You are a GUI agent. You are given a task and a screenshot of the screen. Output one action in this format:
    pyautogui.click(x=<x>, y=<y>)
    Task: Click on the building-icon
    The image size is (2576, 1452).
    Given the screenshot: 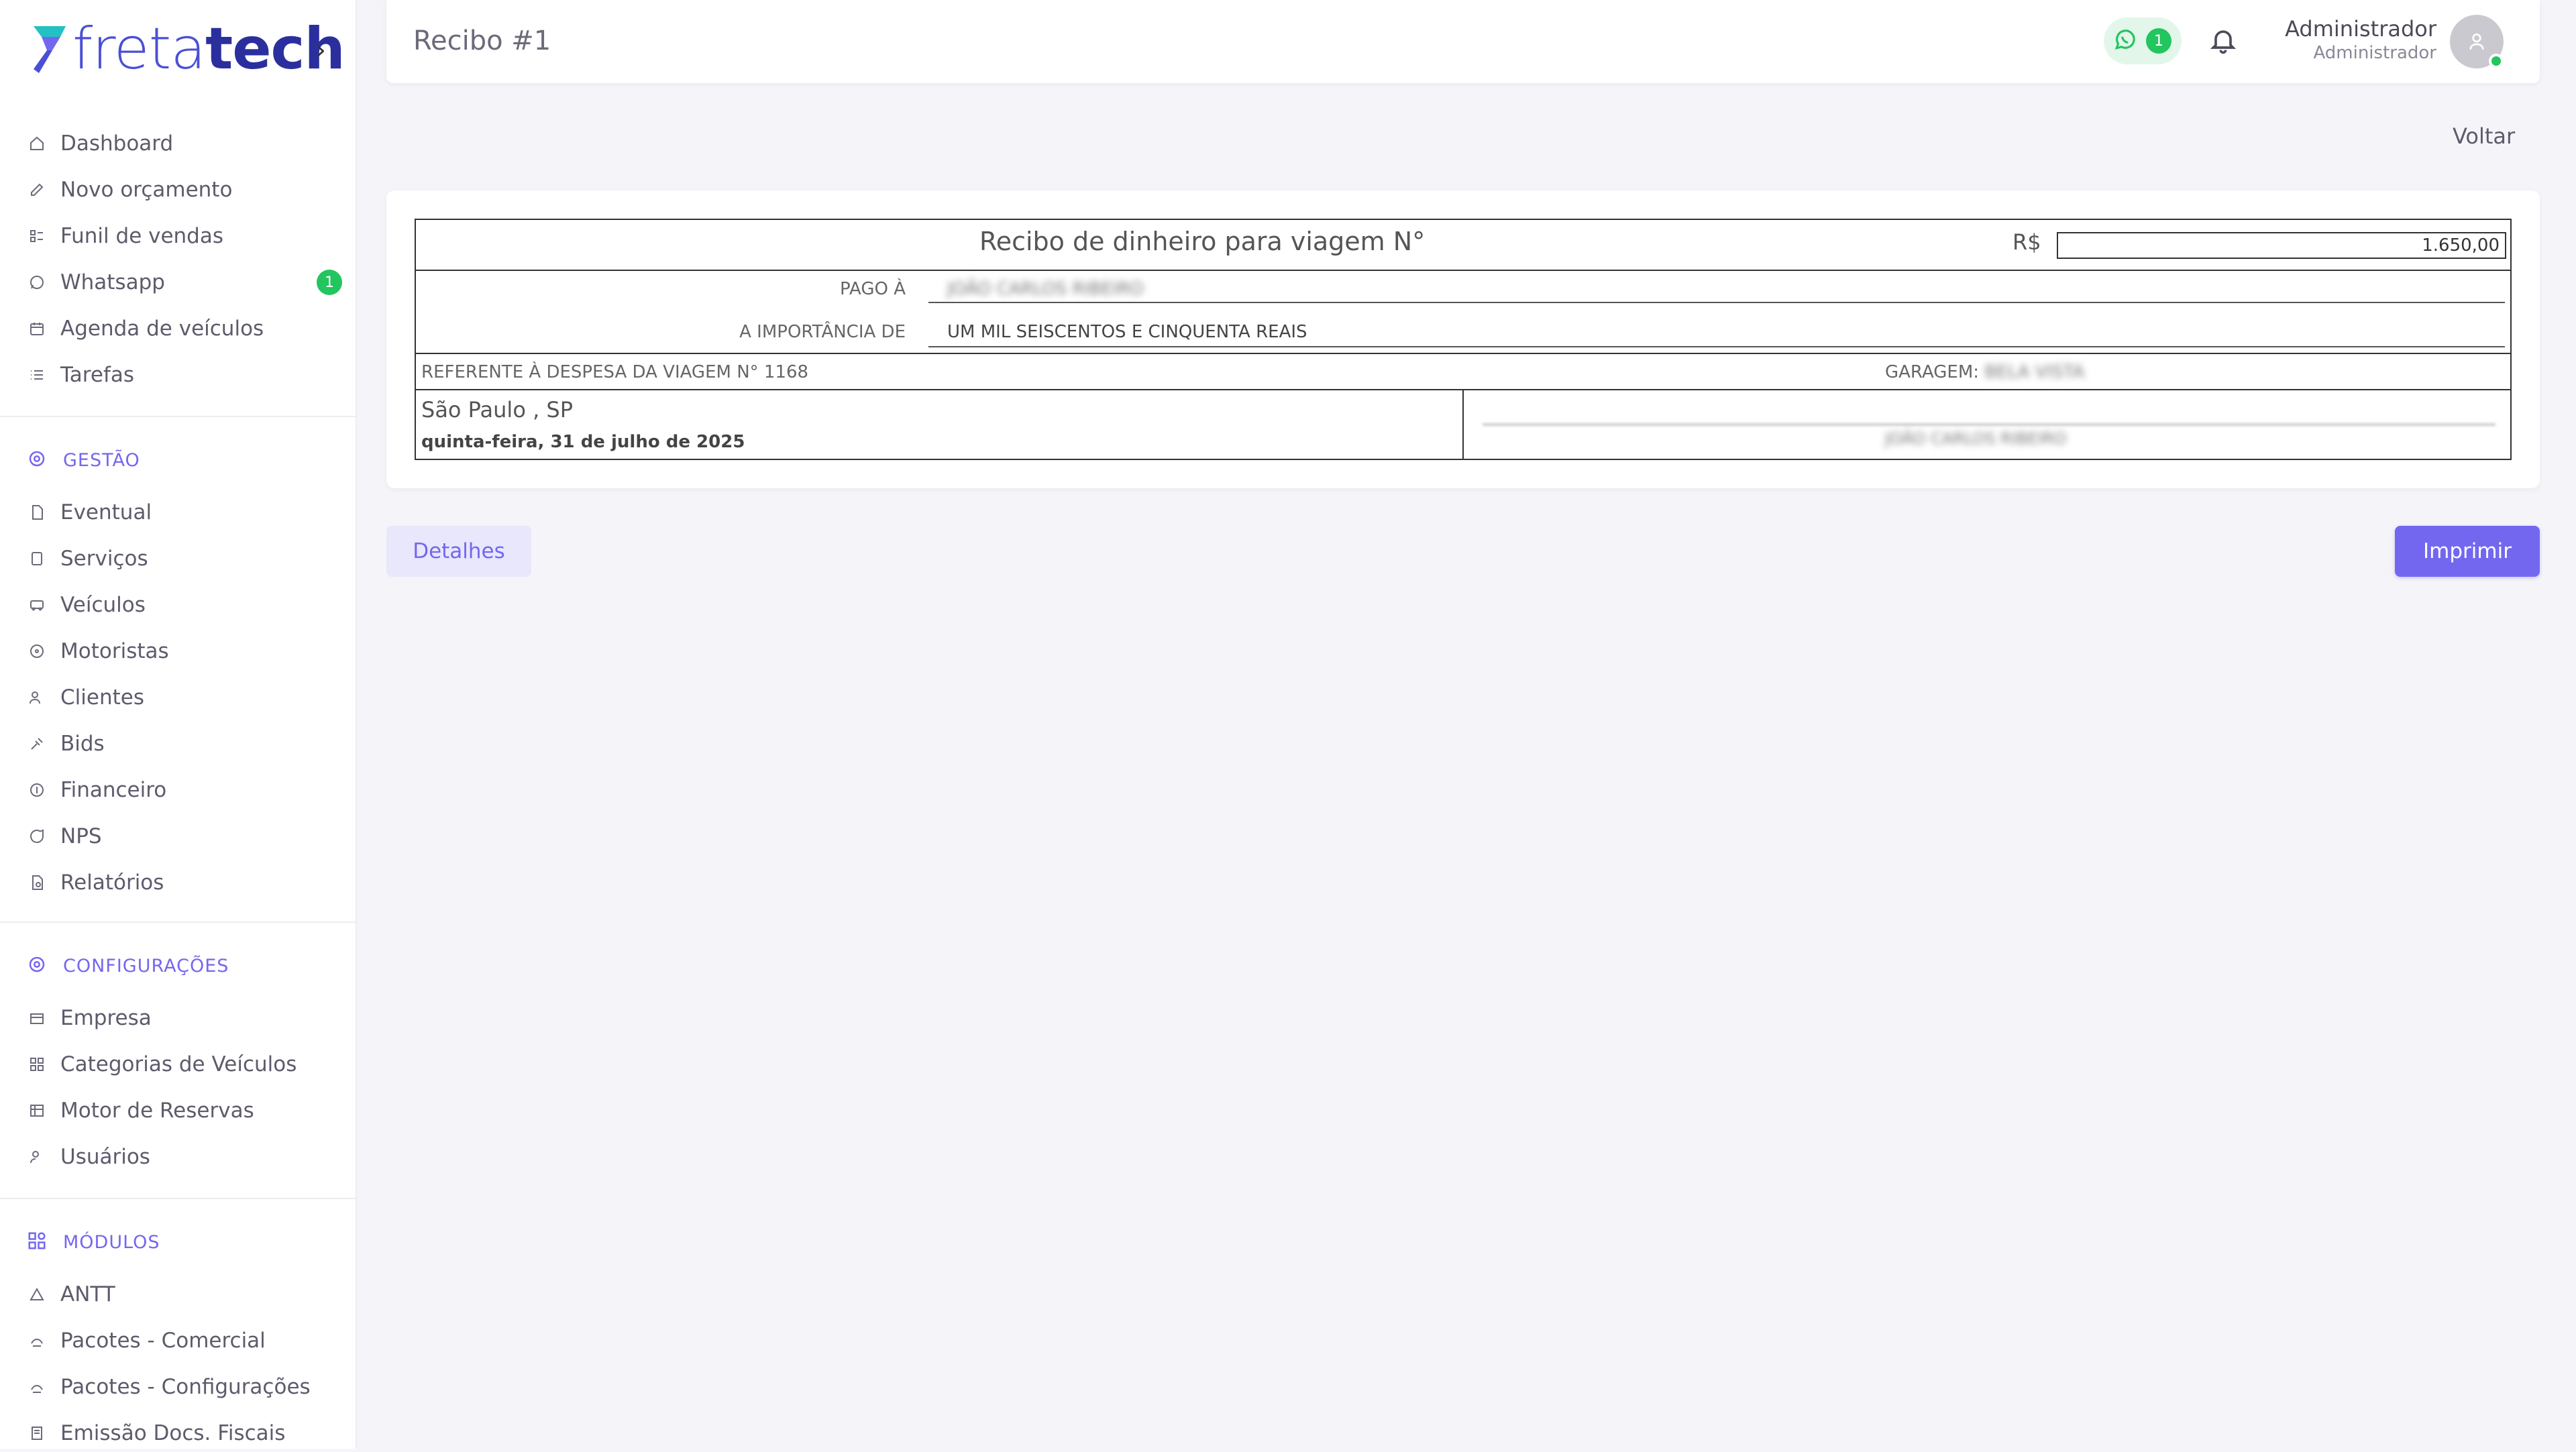 What is the action you would take?
    pyautogui.click(x=37, y=1018)
    